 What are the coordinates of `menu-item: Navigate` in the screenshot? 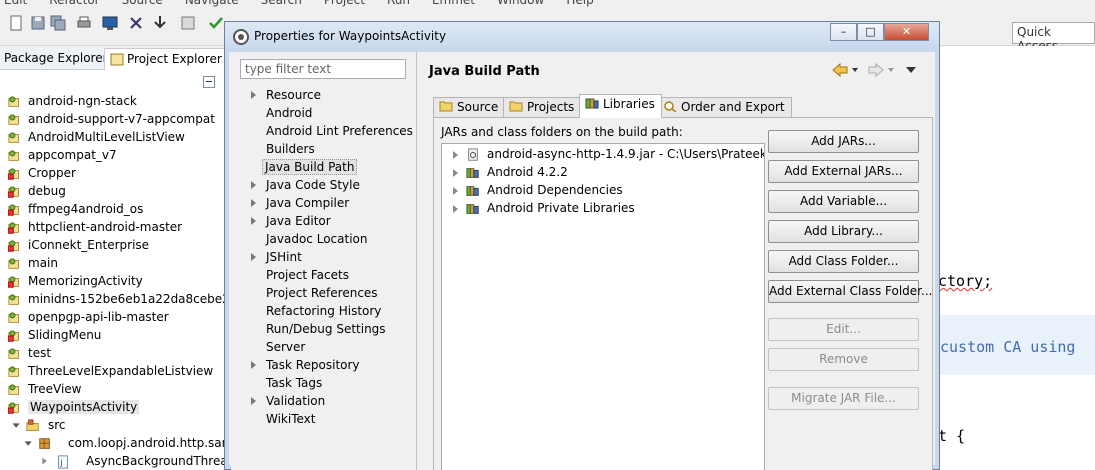 It's located at (212, 3).